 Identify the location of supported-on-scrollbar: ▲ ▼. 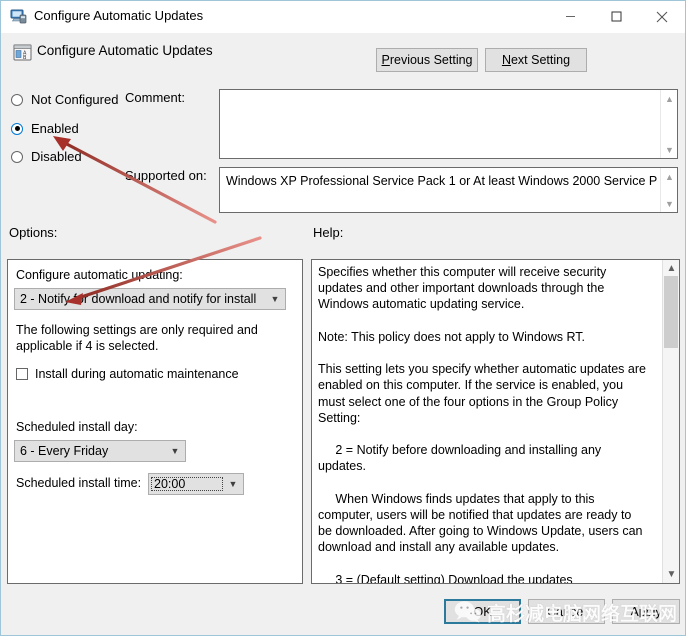
(668, 190).